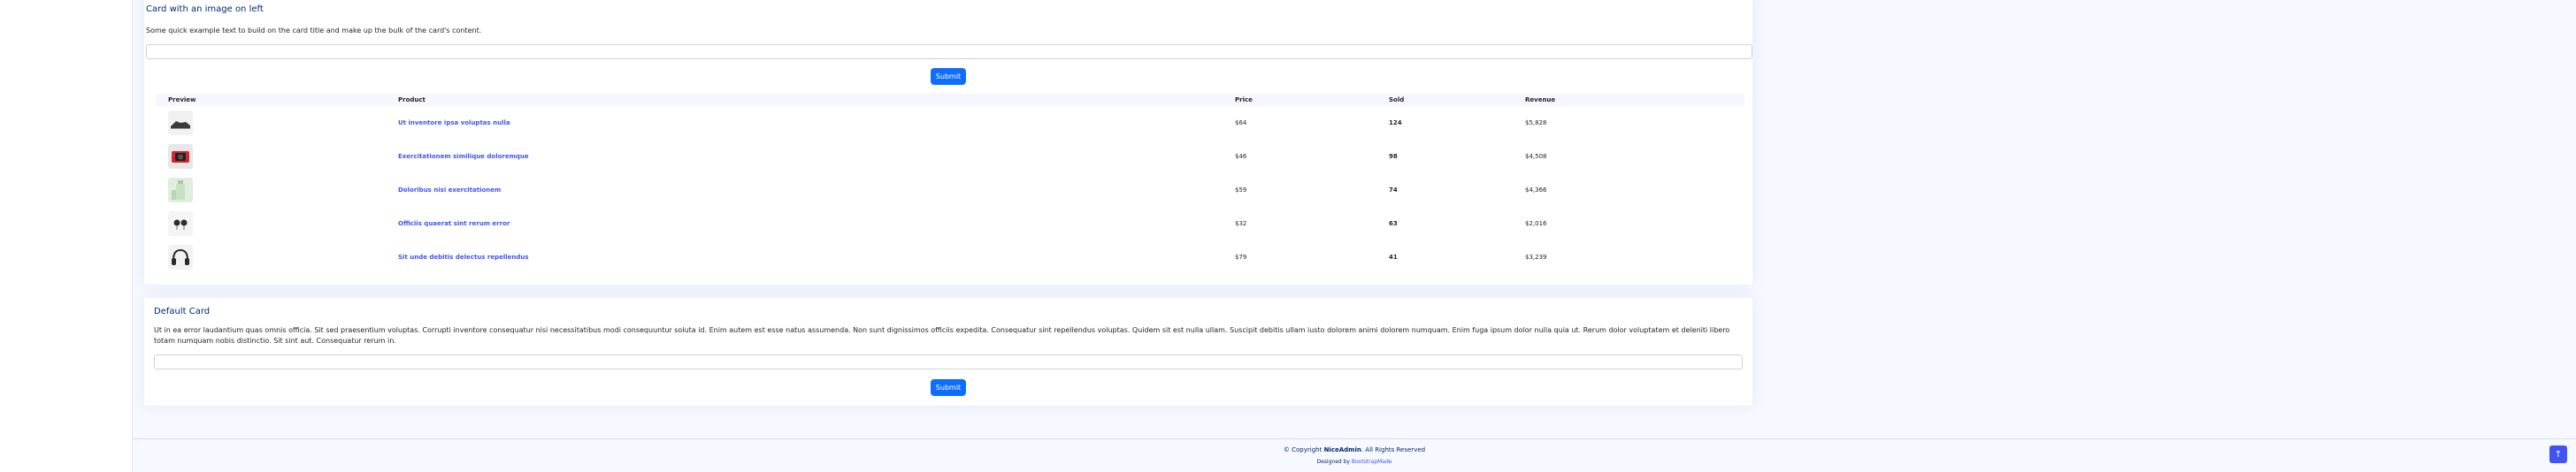 Image resolution: width=2576 pixels, height=472 pixels. What do you see at coordinates (1536, 123) in the screenshot?
I see `revenue-cell: $5,828` at bounding box center [1536, 123].